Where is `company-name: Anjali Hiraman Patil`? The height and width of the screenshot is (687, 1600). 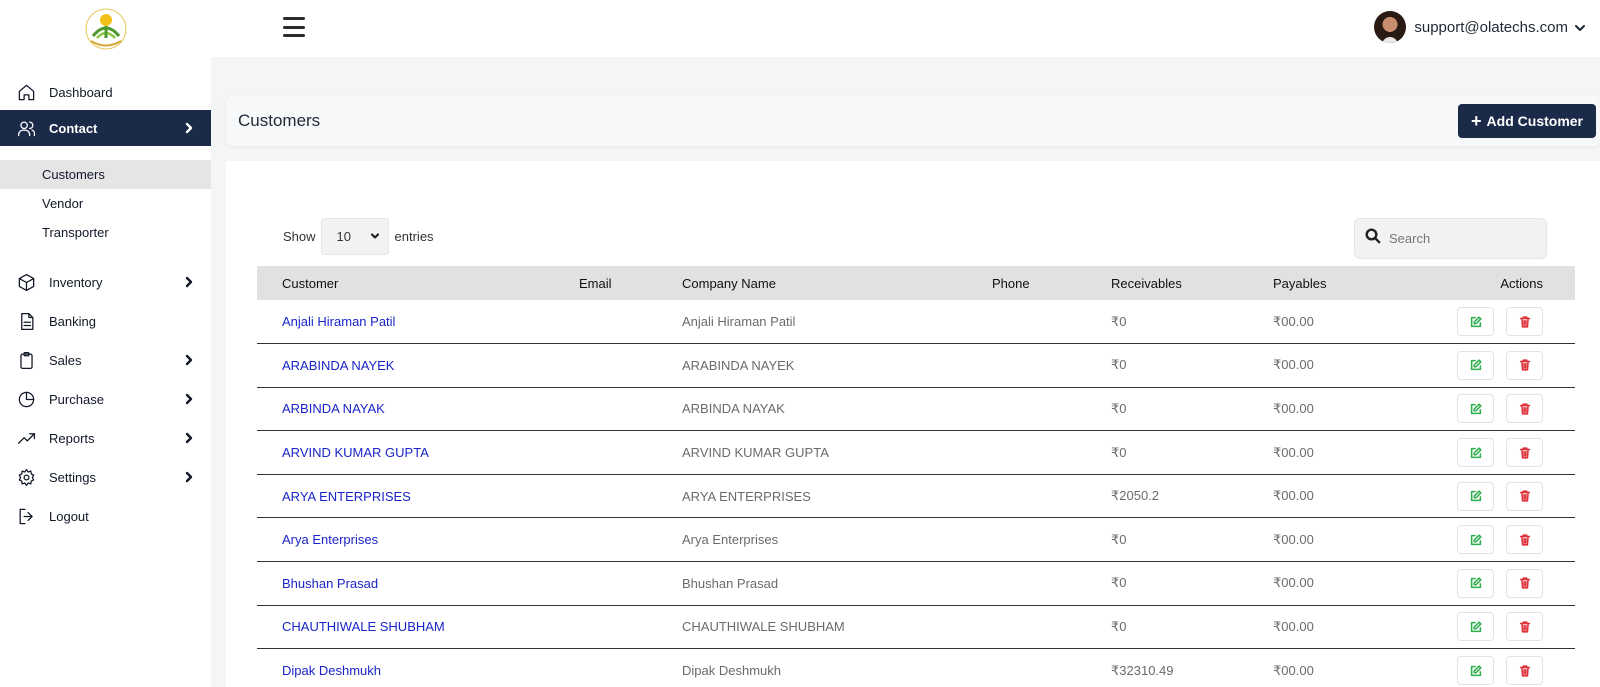 company-name: Anjali Hiraman Patil is located at coordinates (837, 322).